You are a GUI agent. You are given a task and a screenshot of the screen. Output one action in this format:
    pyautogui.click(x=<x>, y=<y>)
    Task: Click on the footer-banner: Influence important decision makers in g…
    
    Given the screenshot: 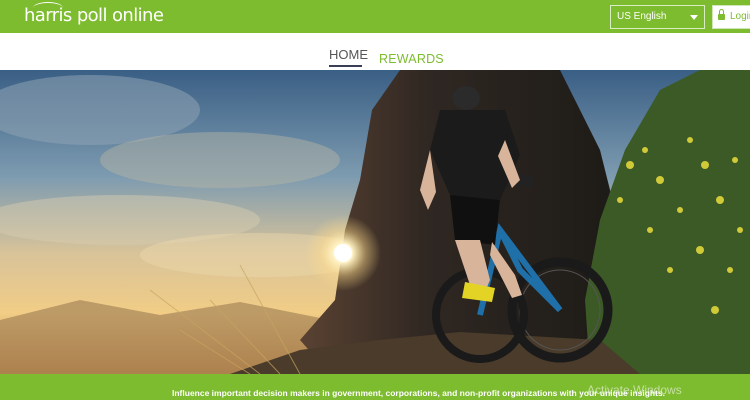 What is the action you would take?
    pyautogui.click(x=375, y=387)
    